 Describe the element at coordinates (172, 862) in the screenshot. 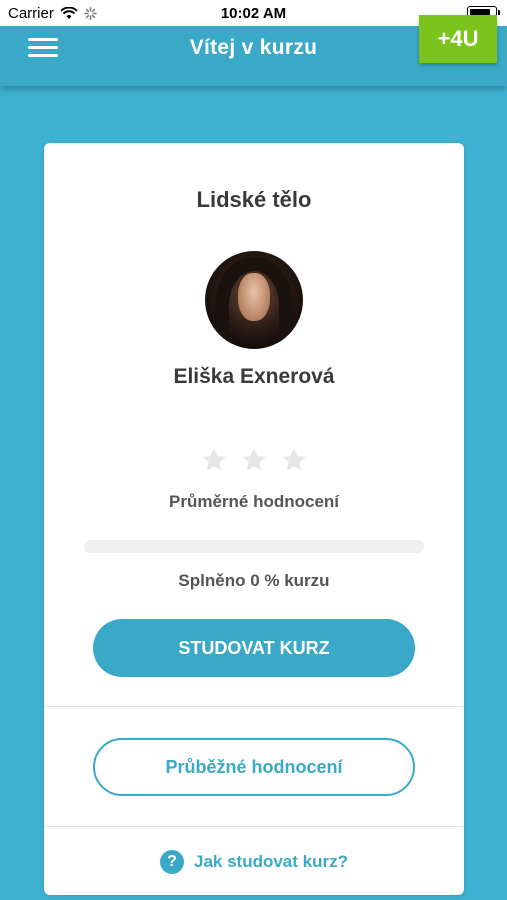

I see `question-icon: ?` at that location.